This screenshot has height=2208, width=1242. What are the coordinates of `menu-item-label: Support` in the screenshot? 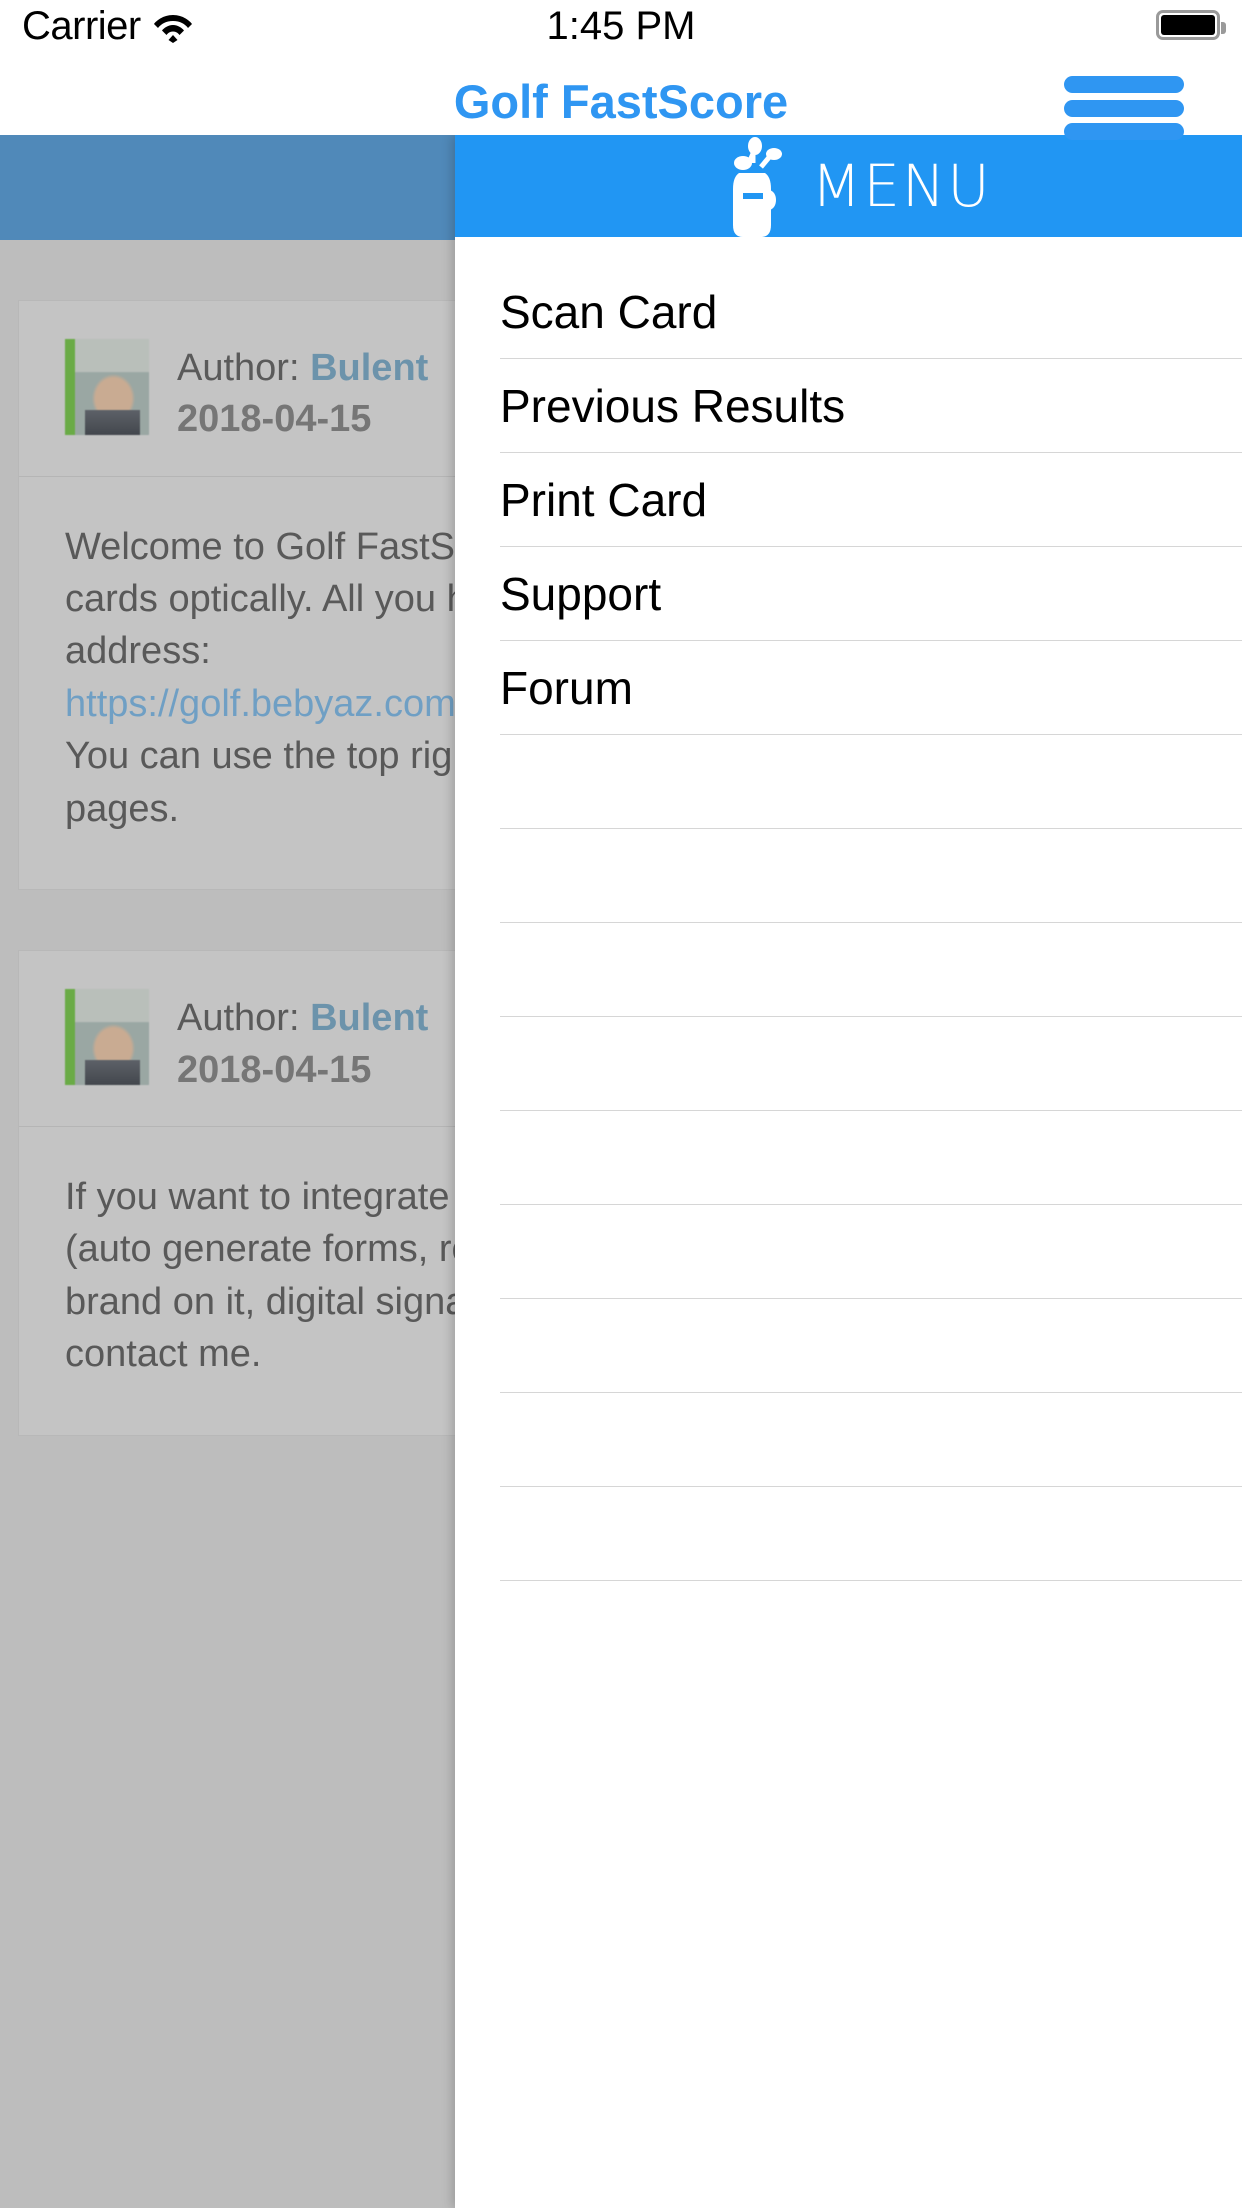 It's located at (581, 593).